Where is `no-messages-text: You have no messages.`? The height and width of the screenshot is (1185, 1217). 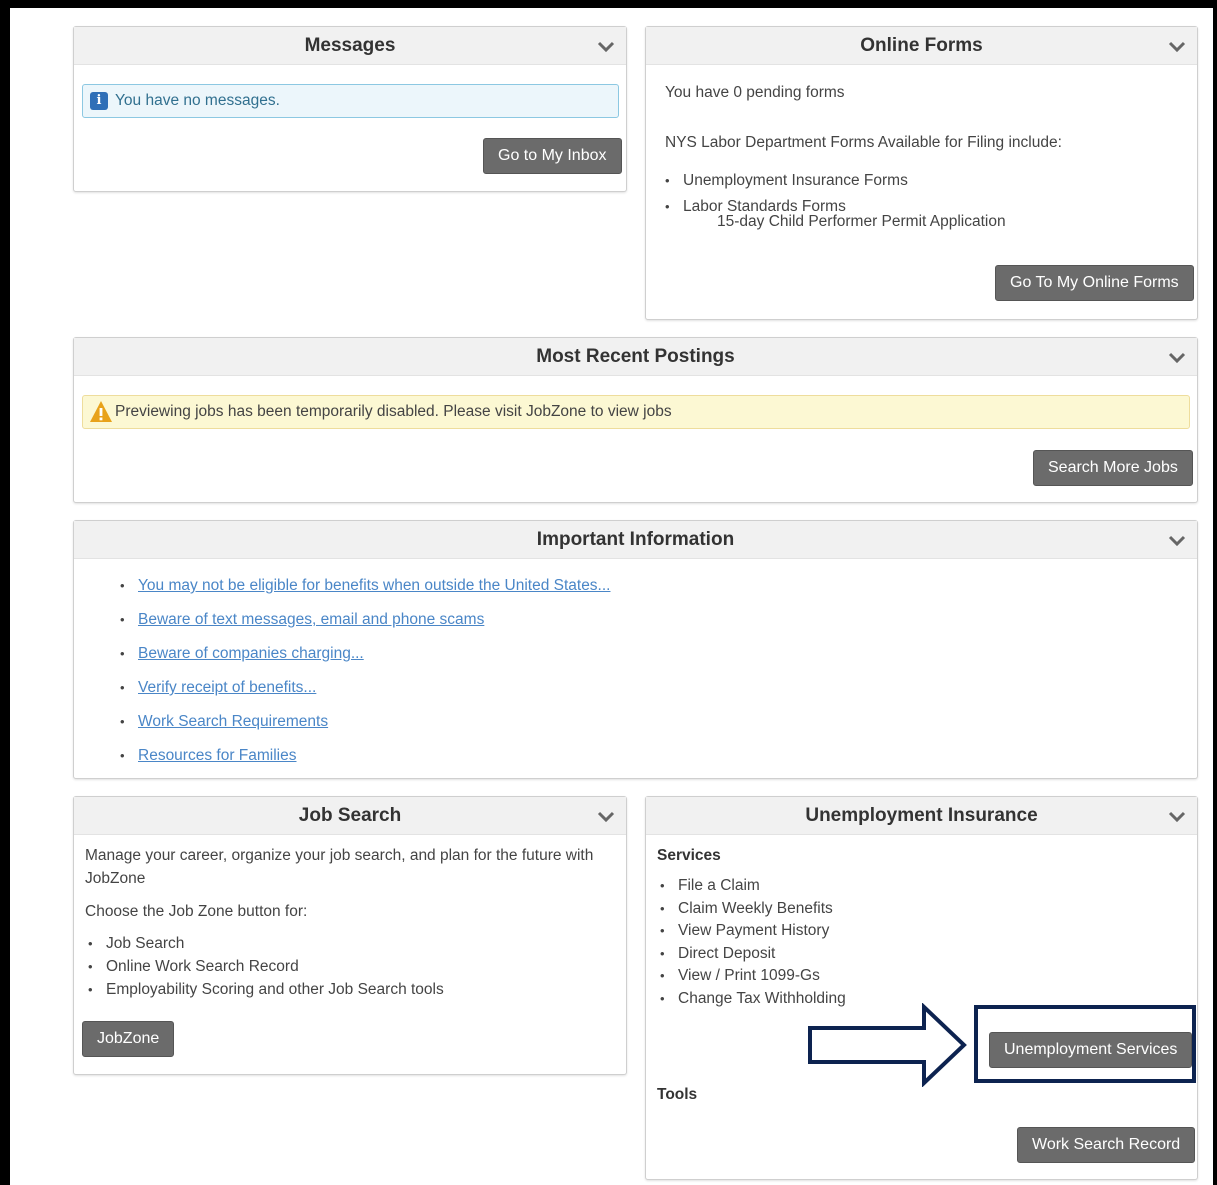 no-messages-text: You have no messages. is located at coordinates (197, 100).